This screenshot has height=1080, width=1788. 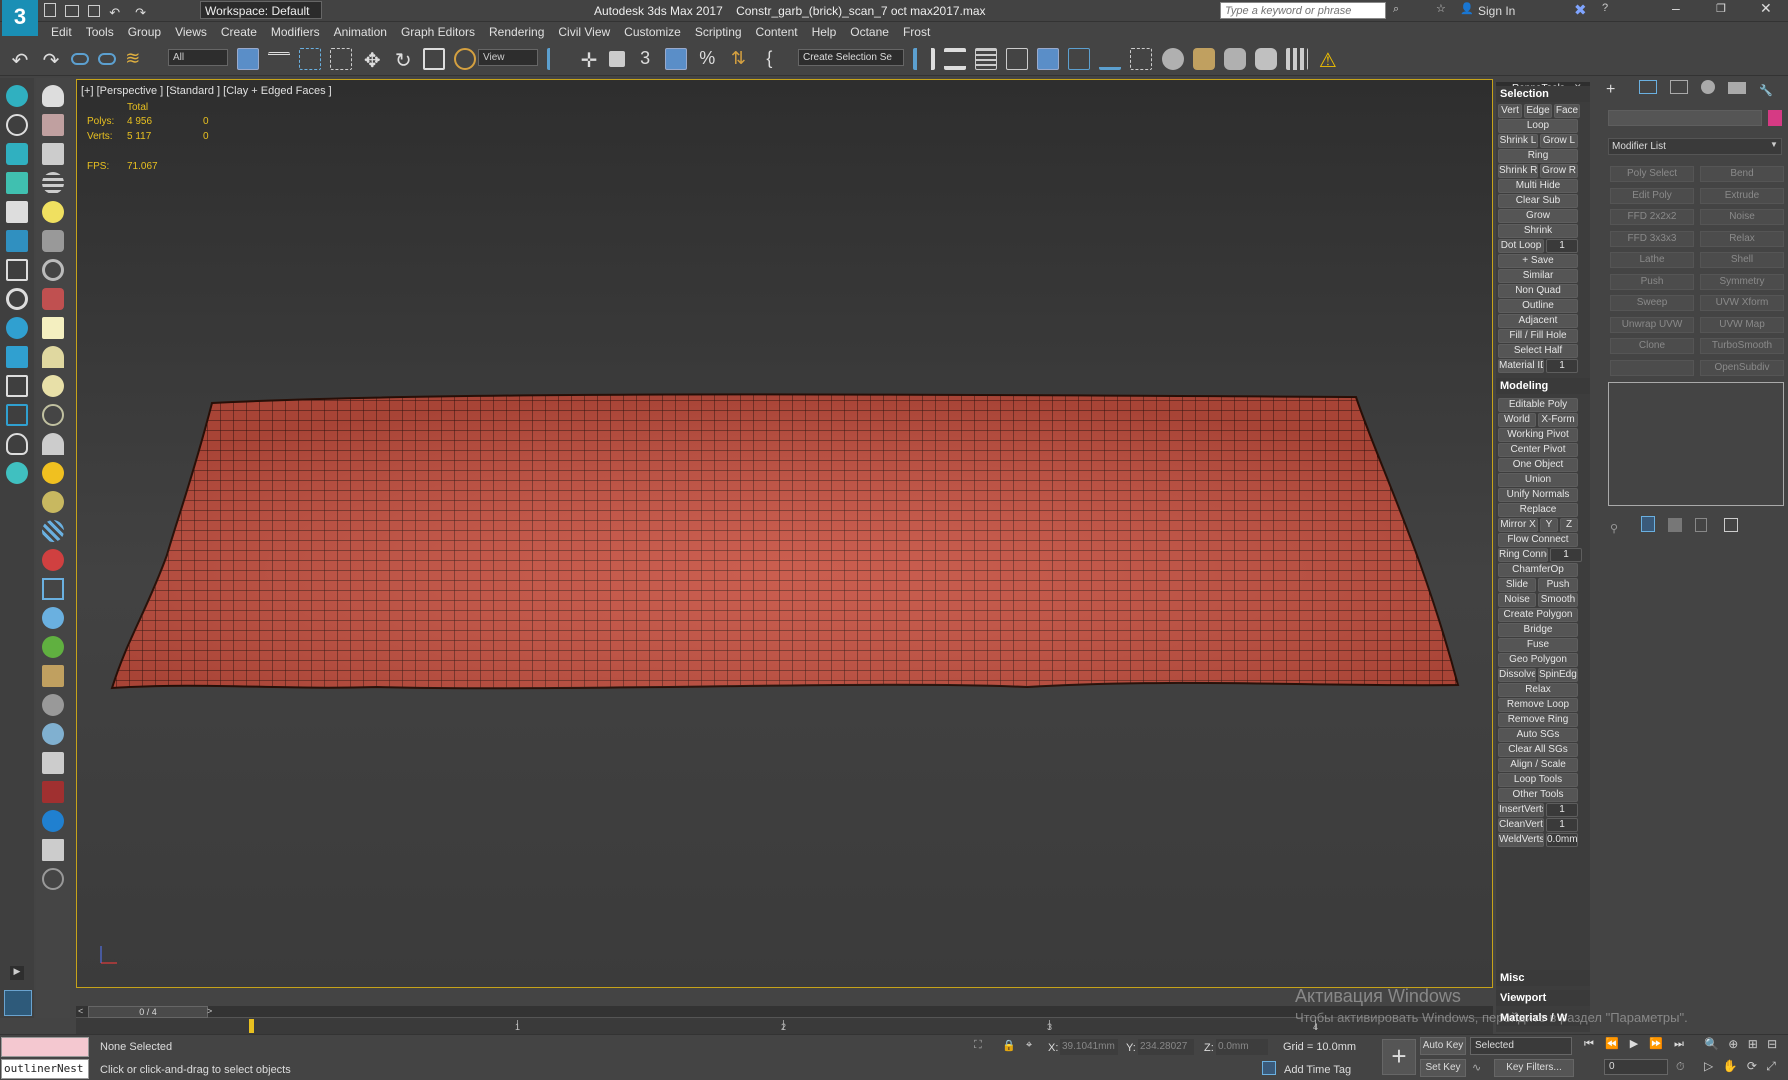 I want to click on bind-space-warp-icon: ≋, so click(x=136, y=59).